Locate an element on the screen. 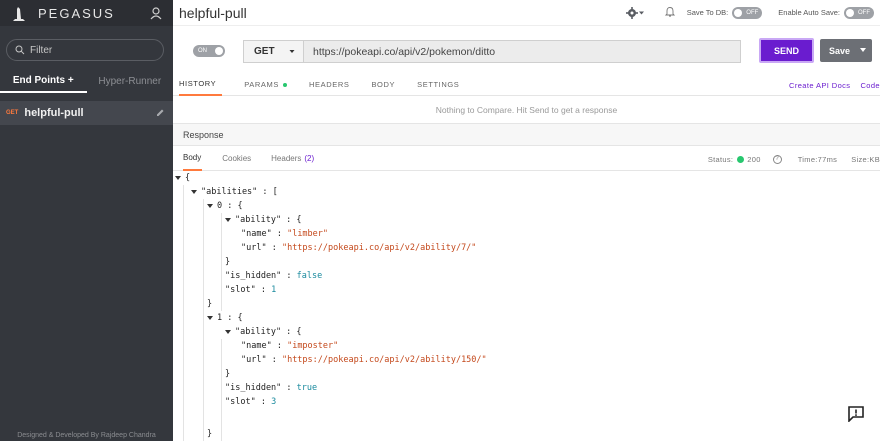  save-db-label: Save To DB: is located at coordinates (707, 12).